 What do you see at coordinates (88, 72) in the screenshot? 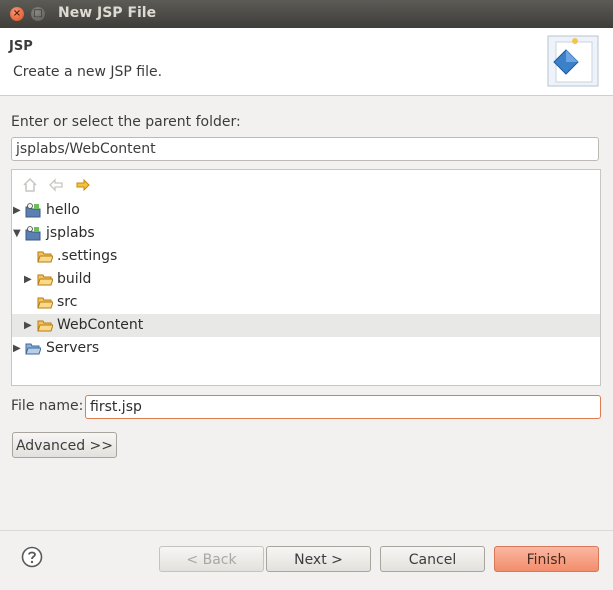
I see `wizard-description: Create a new JSP file.` at bounding box center [88, 72].